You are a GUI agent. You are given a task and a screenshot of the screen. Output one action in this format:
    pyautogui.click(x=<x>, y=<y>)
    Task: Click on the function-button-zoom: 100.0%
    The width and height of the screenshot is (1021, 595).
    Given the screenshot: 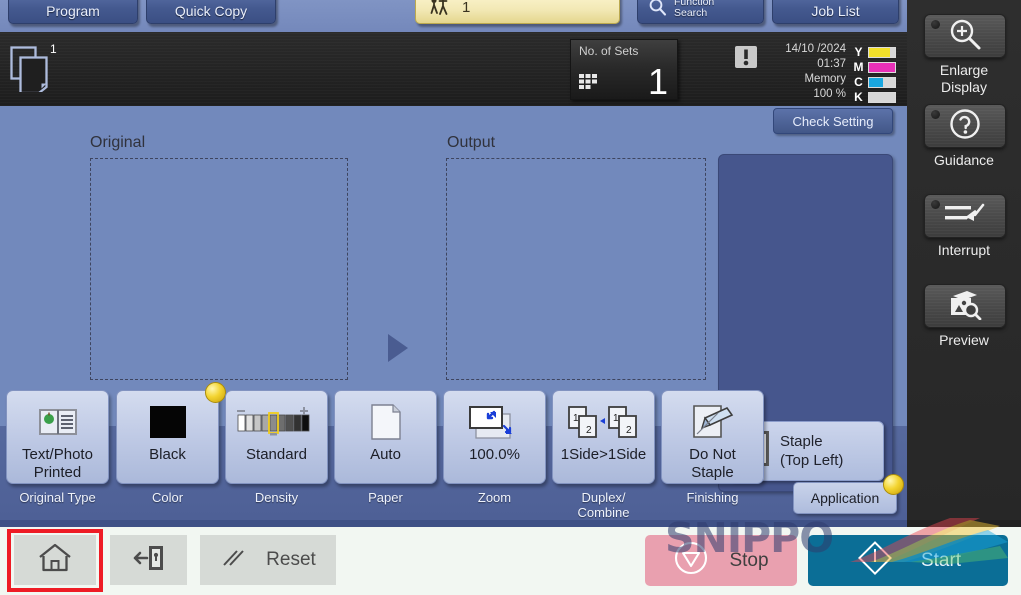 What is the action you would take?
    pyautogui.click(x=494, y=437)
    